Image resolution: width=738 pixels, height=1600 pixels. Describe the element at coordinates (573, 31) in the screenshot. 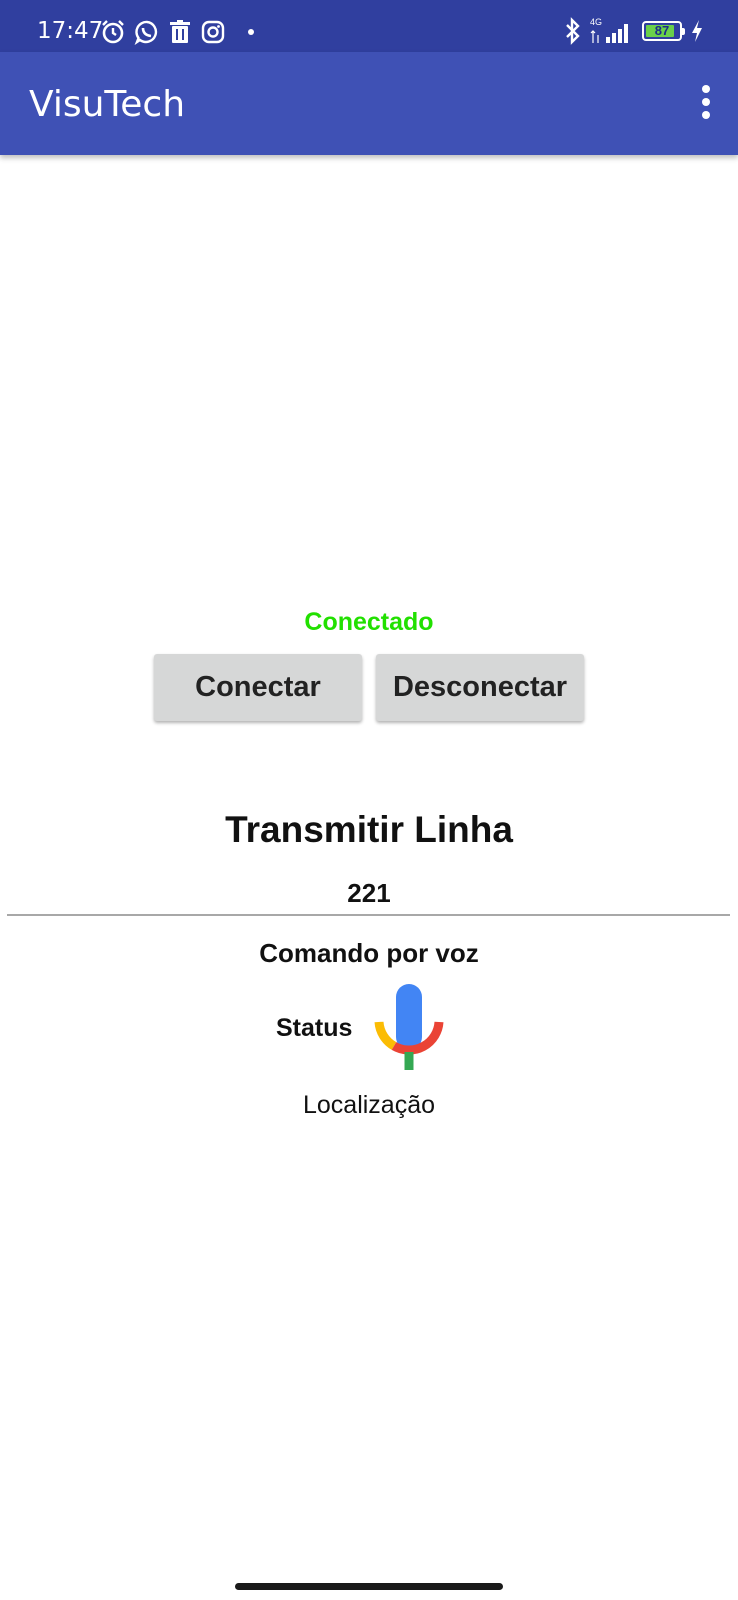

I see `bluetooth-icon` at that location.